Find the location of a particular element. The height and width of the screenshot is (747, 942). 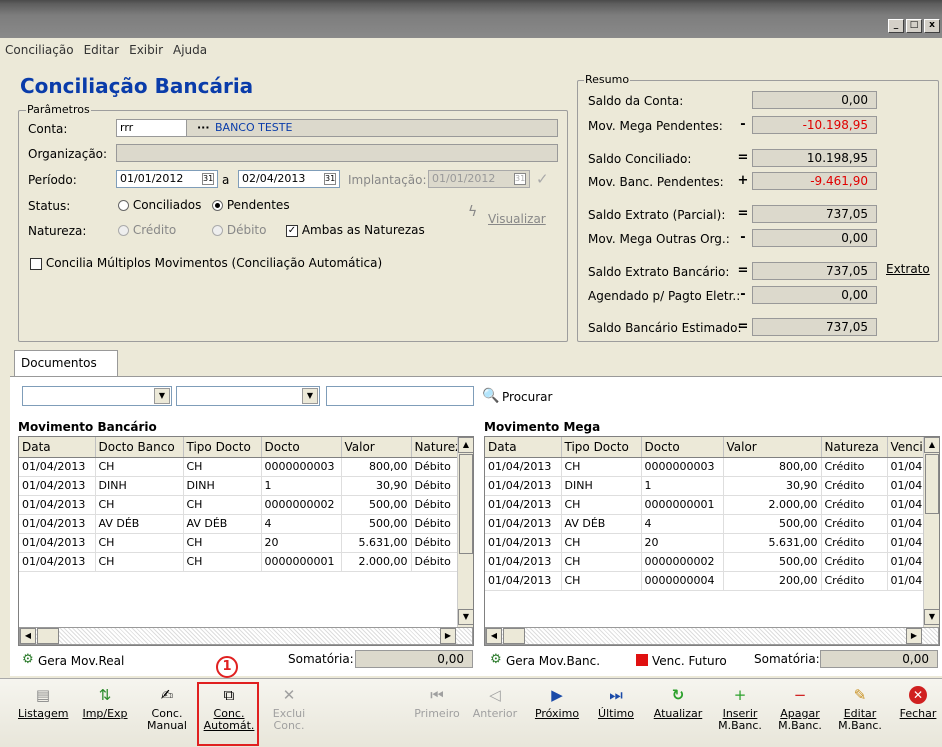

table-row: 01/04/2013 CH 0000000002 500,00 Crédito 01/04 is located at coordinates (705, 562).